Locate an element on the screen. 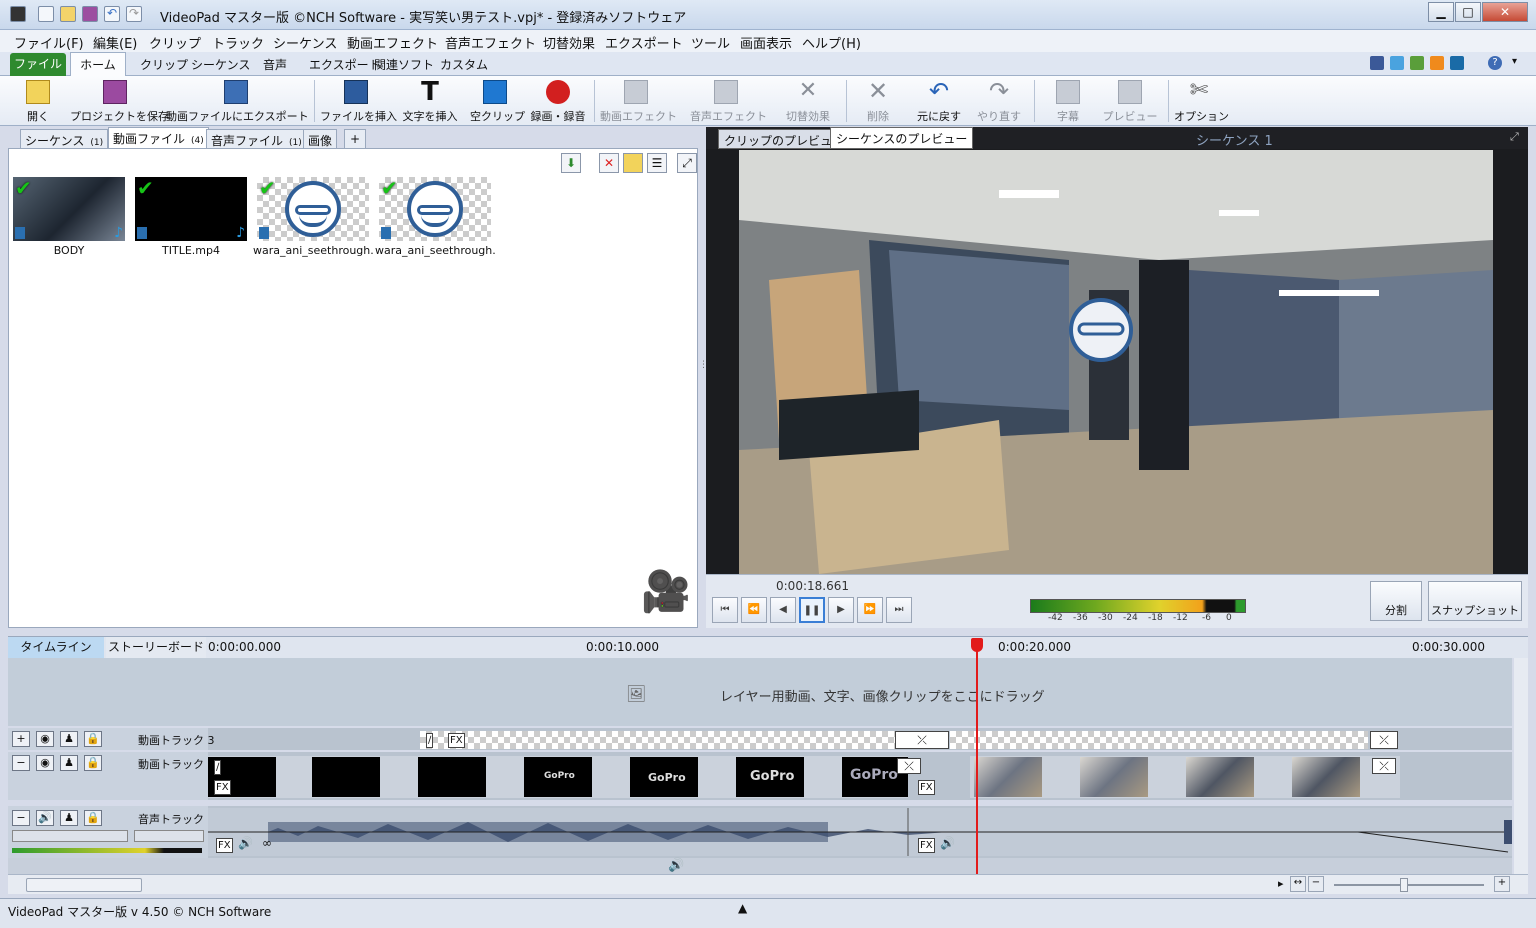 The image size is (1536, 928). tab-video-files: 動画ファイル (4) is located at coordinates (158, 138).